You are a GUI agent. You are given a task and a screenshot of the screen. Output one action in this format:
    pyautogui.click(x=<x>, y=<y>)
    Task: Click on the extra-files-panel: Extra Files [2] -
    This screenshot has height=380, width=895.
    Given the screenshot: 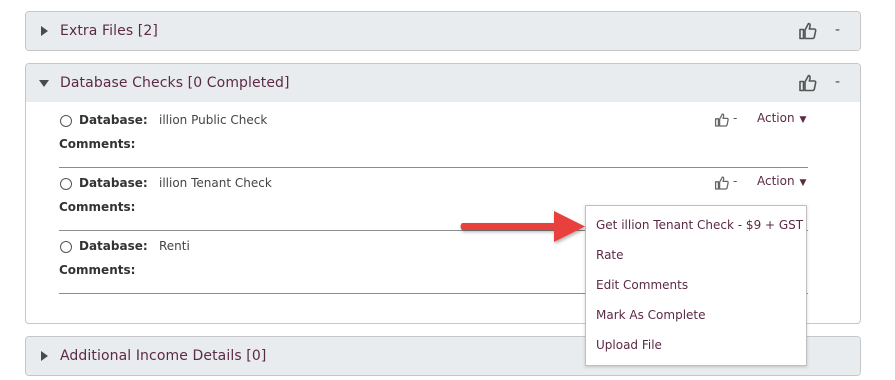 What is the action you would take?
    pyautogui.click(x=443, y=31)
    